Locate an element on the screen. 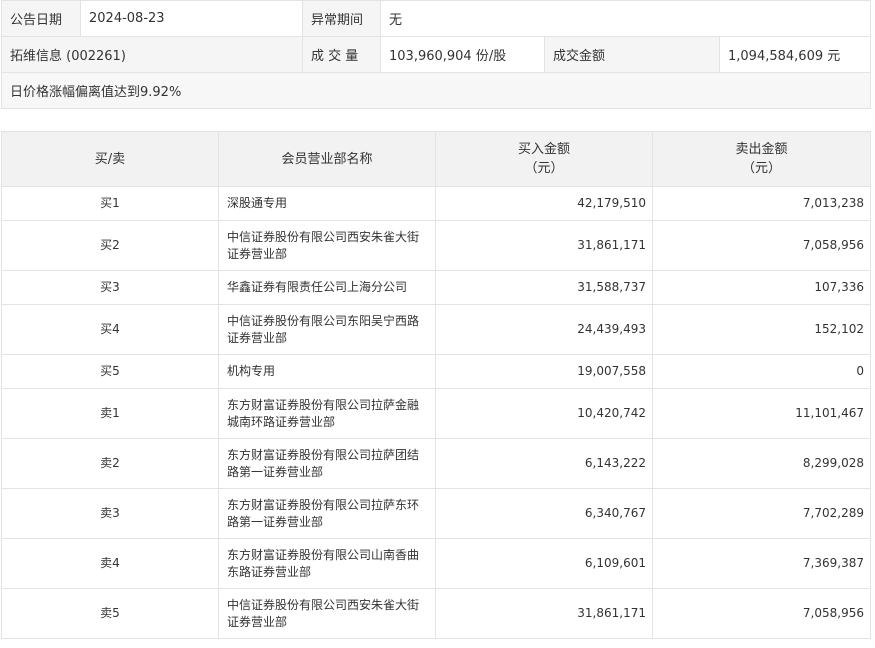 The image size is (875, 648). row-side: 买1 is located at coordinates (110, 203).